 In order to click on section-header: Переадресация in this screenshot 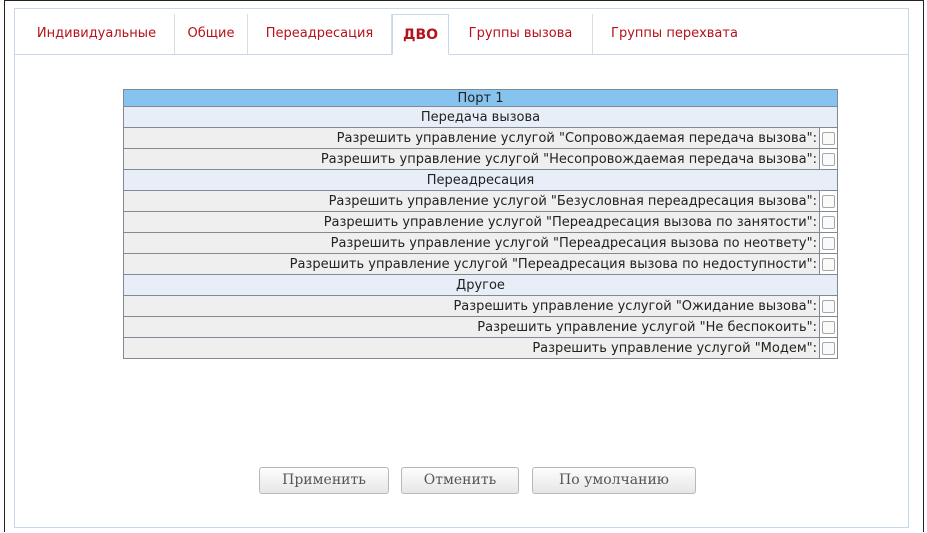, I will do `click(480, 180)`.